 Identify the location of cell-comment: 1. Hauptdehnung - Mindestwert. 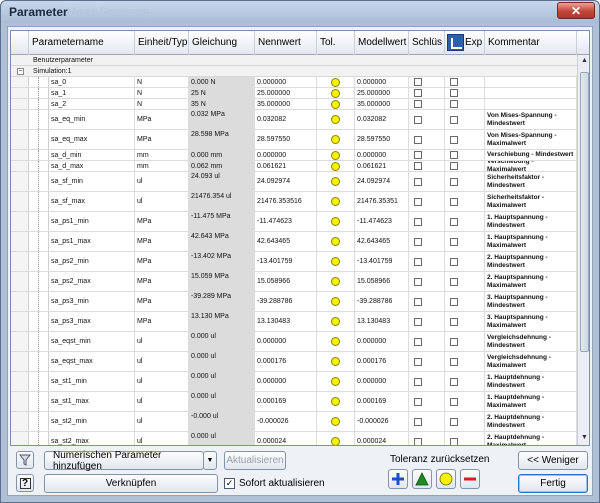
(531, 381).